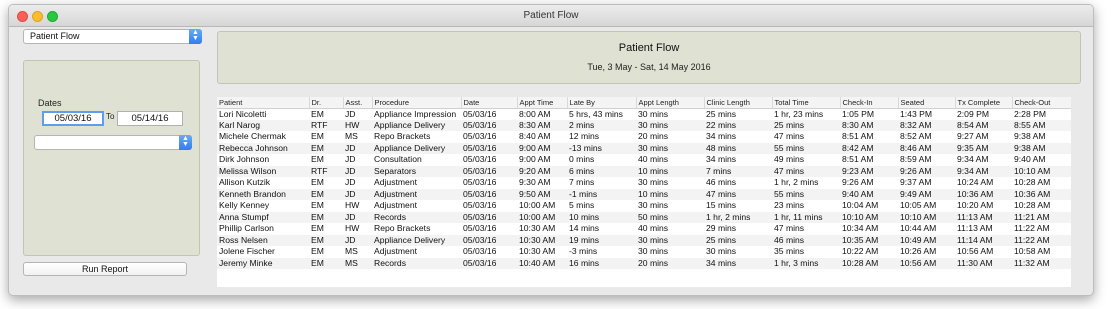  Describe the element at coordinates (869, 103) in the screenshot. I see `column-header: Check-In` at that location.